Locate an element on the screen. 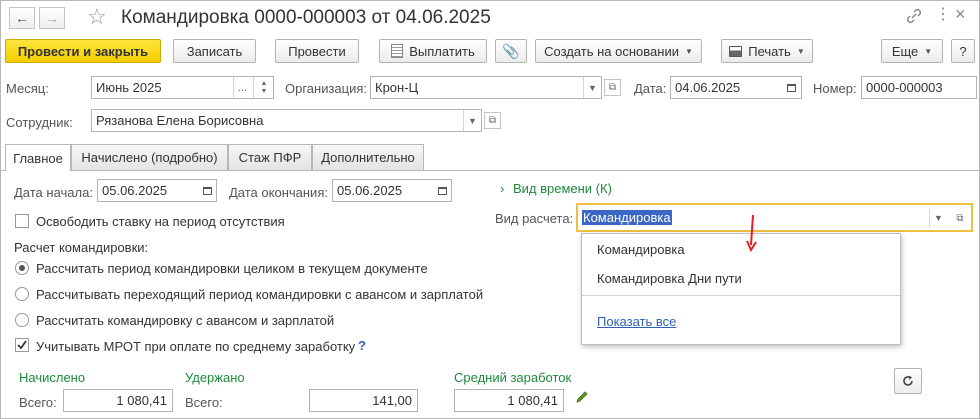 The image size is (980, 419). start-date-field: 05.06.2025 is located at coordinates (157, 190).